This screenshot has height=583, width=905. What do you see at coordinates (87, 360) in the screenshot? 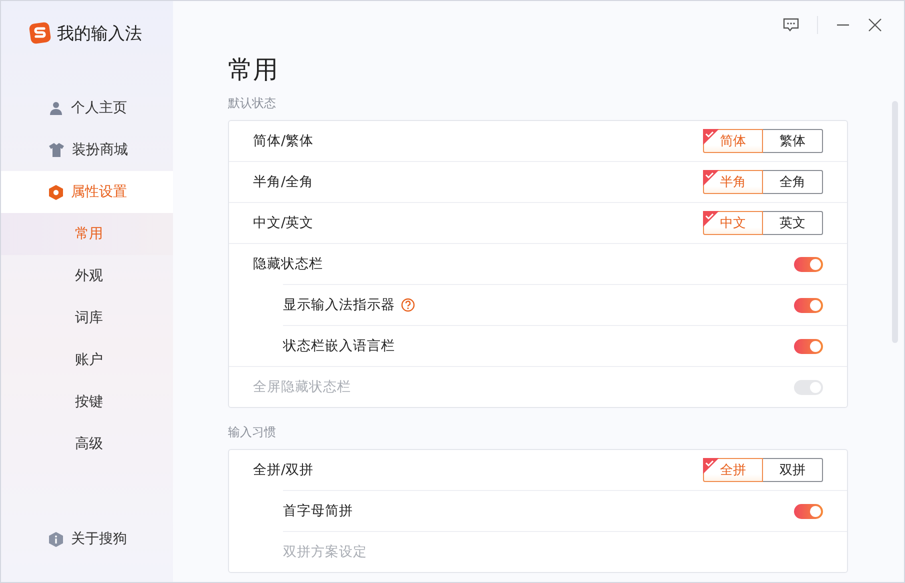
I see `sidebar-subitem: 账户` at bounding box center [87, 360].